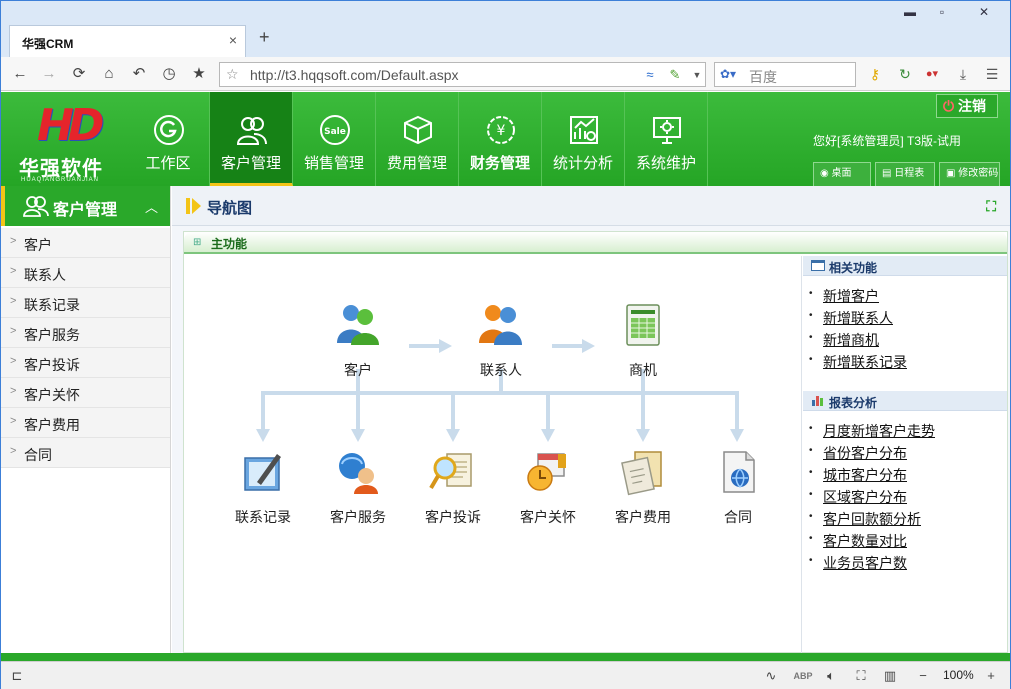  What do you see at coordinates (199, 74) in the screenshot?
I see `bookmarks-icon: ★` at bounding box center [199, 74].